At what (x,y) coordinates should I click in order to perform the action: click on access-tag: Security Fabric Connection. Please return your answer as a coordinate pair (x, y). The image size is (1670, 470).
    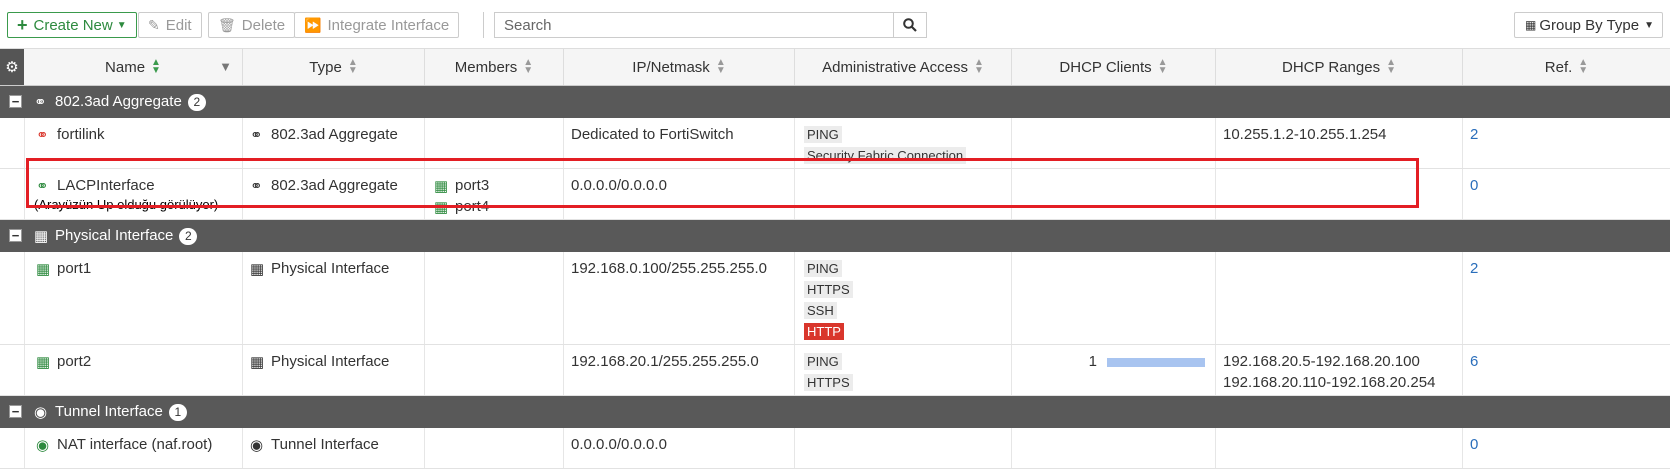
    Looking at the image, I should click on (885, 155).